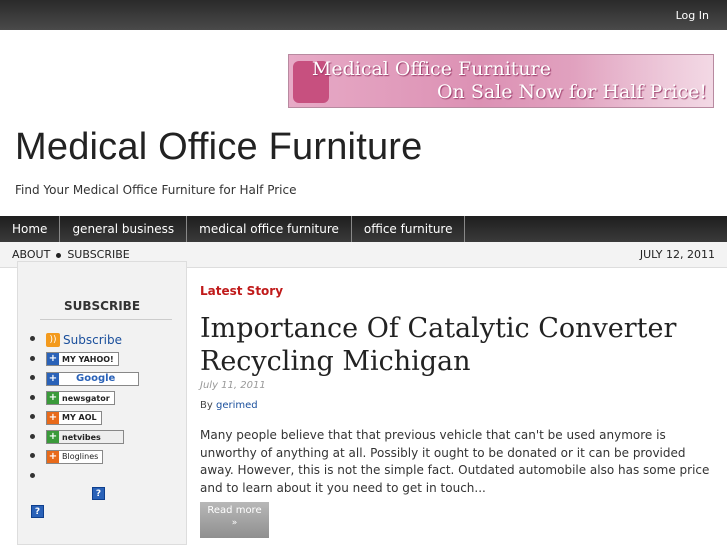 Image resolution: width=727 pixels, height=545 pixels. Describe the element at coordinates (59, 255) in the screenshot. I see `separator-dot` at that location.